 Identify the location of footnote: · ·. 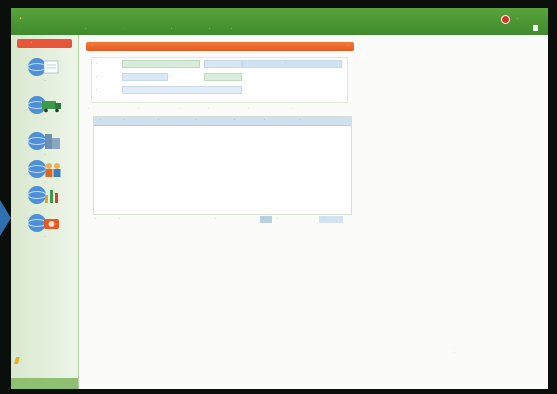
(454, 351).